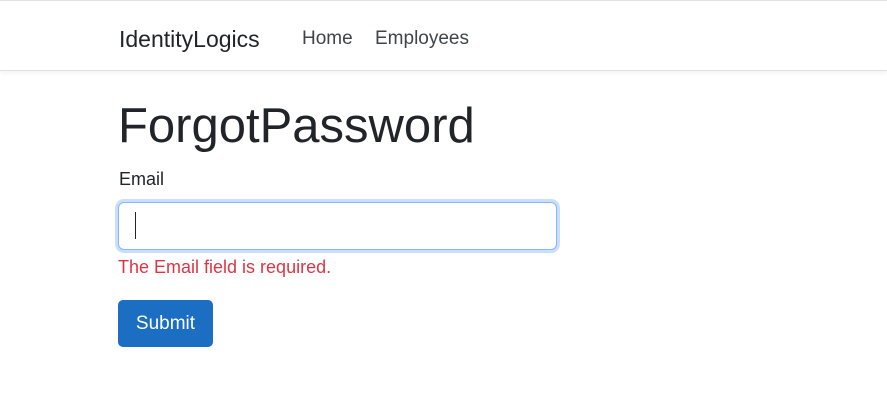  I want to click on email-label: Email, so click(142, 179).